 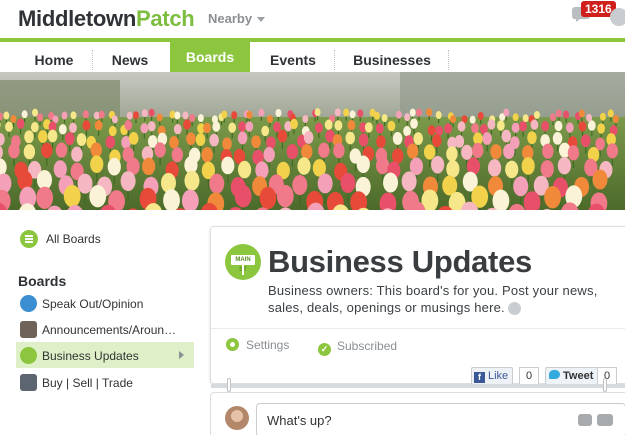 What do you see at coordinates (293, 60) in the screenshot?
I see `nav-events: Events` at bounding box center [293, 60].